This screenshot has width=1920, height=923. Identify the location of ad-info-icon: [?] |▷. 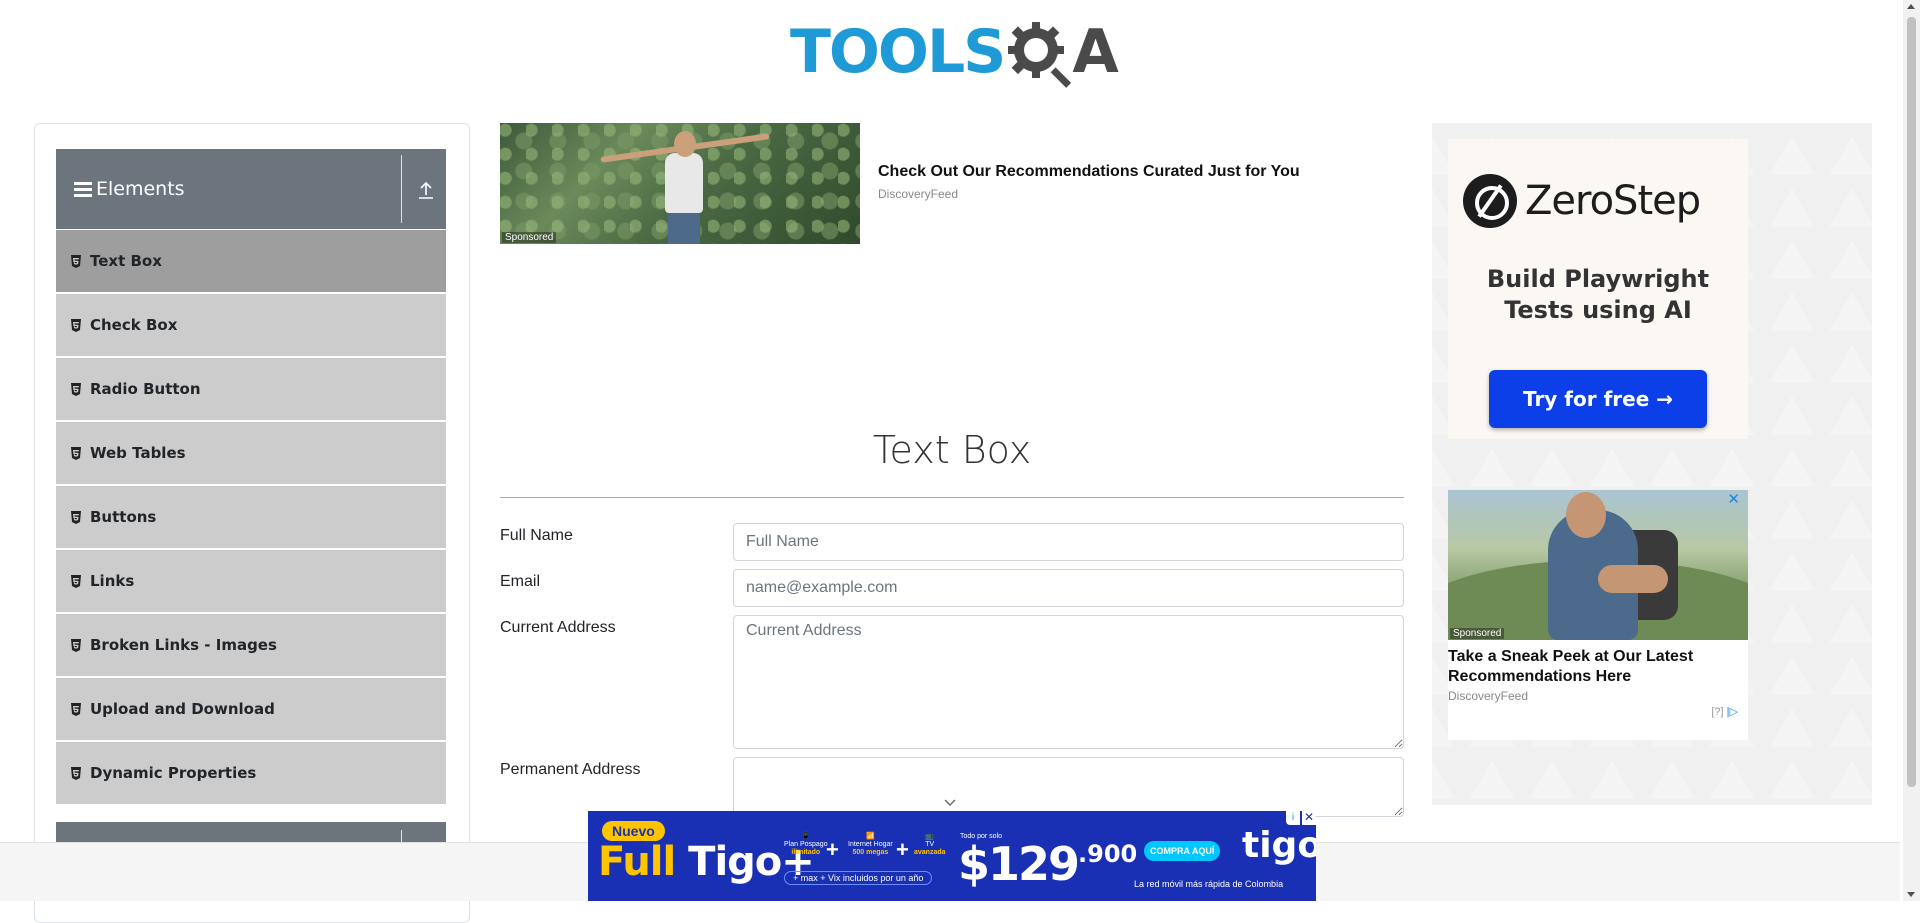
(1724, 711).